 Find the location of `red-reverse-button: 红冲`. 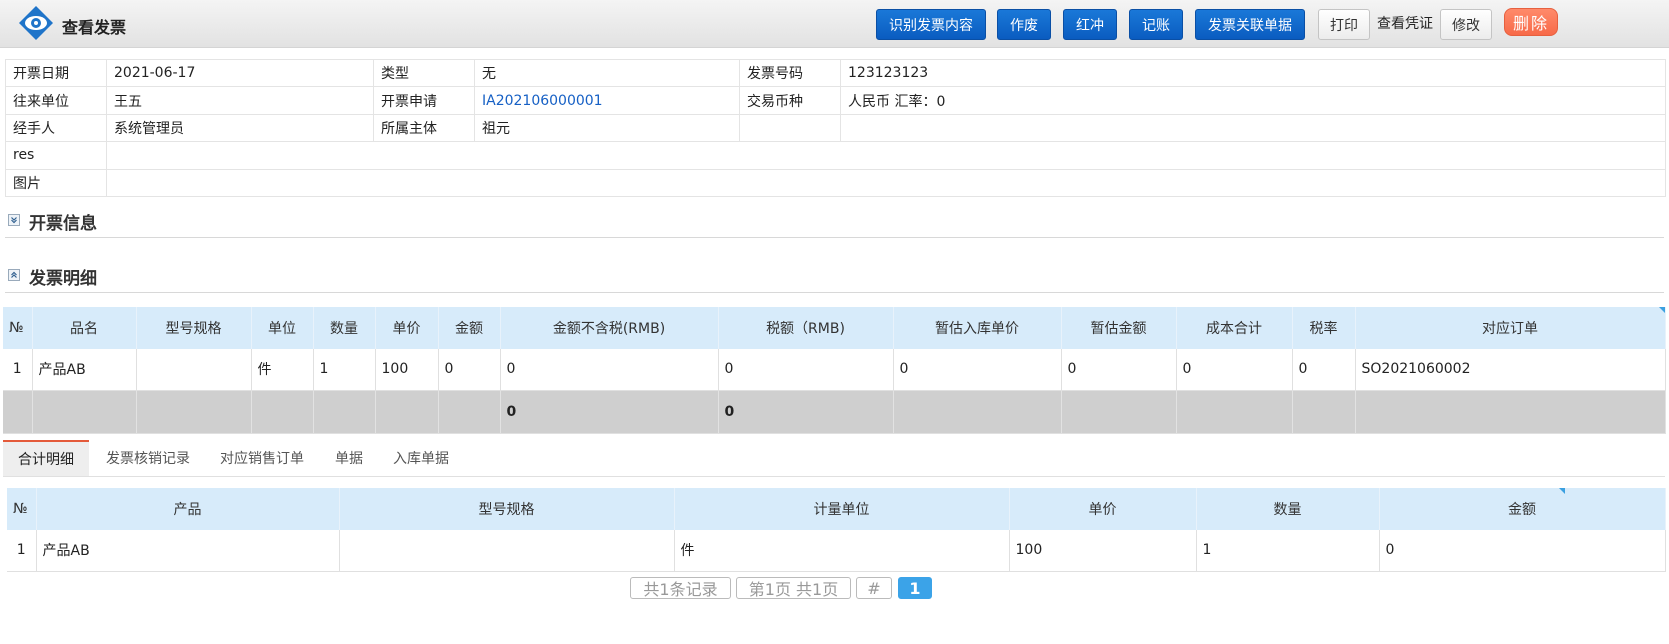

red-reverse-button: 红冲 is located at coordinates (1090, 24).